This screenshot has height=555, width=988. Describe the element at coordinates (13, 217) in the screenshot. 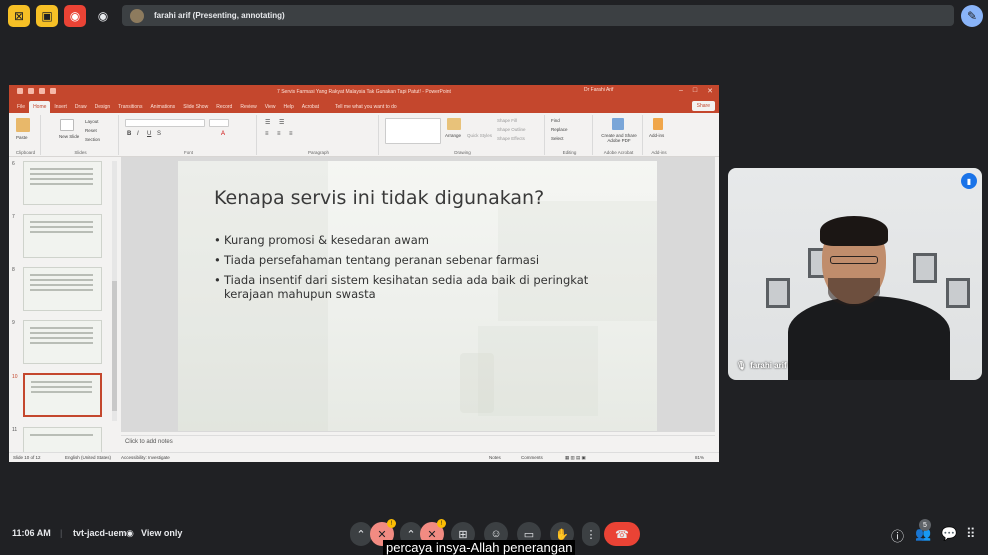

I see `thumb-number: 7` at that location.